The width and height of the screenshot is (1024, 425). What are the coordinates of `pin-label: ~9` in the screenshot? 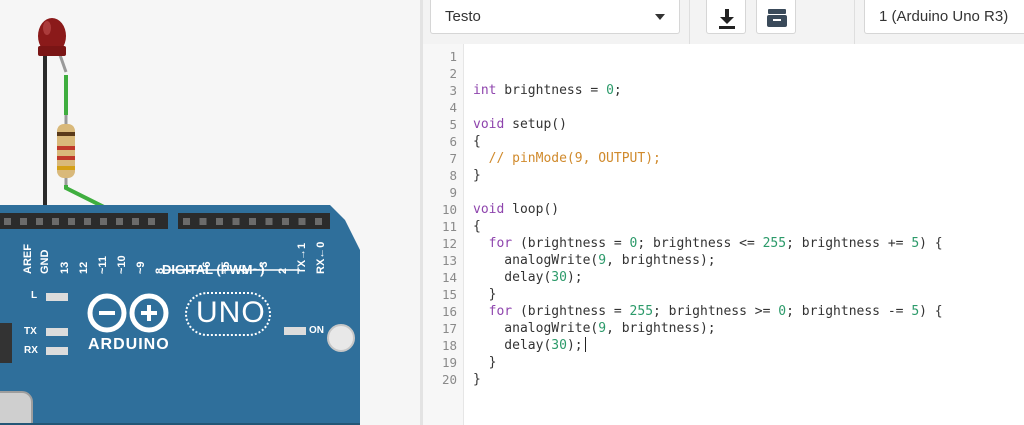 It's located at (141, 267).